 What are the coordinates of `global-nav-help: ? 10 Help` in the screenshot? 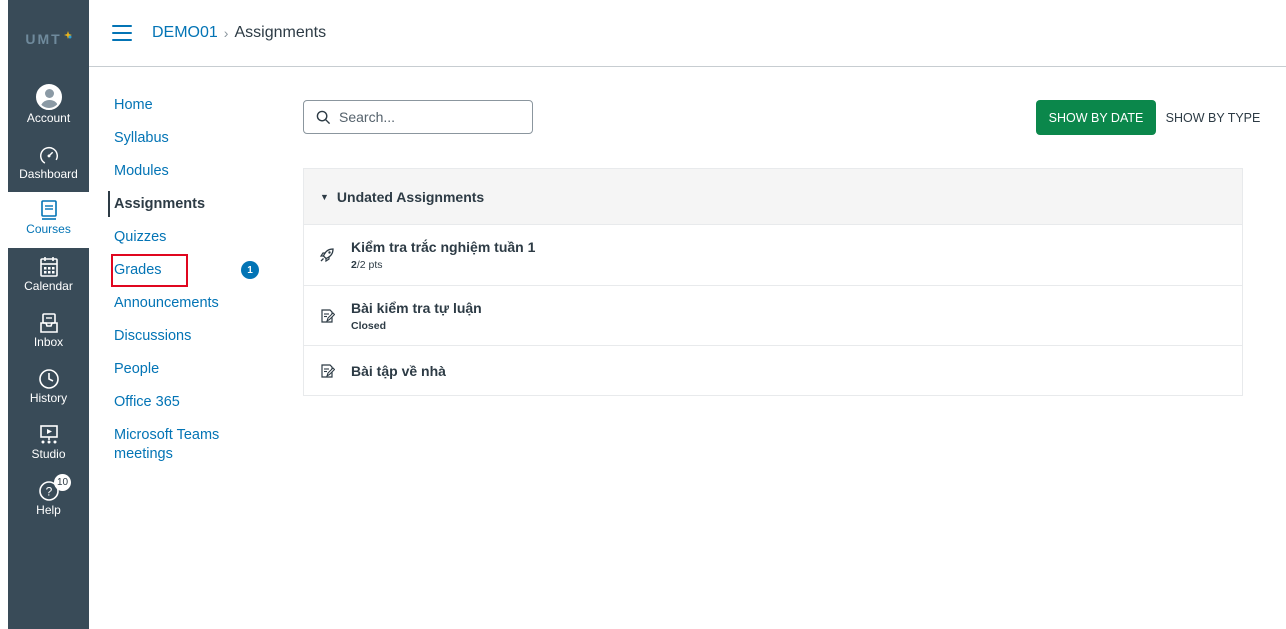 It's located at (48, 500).